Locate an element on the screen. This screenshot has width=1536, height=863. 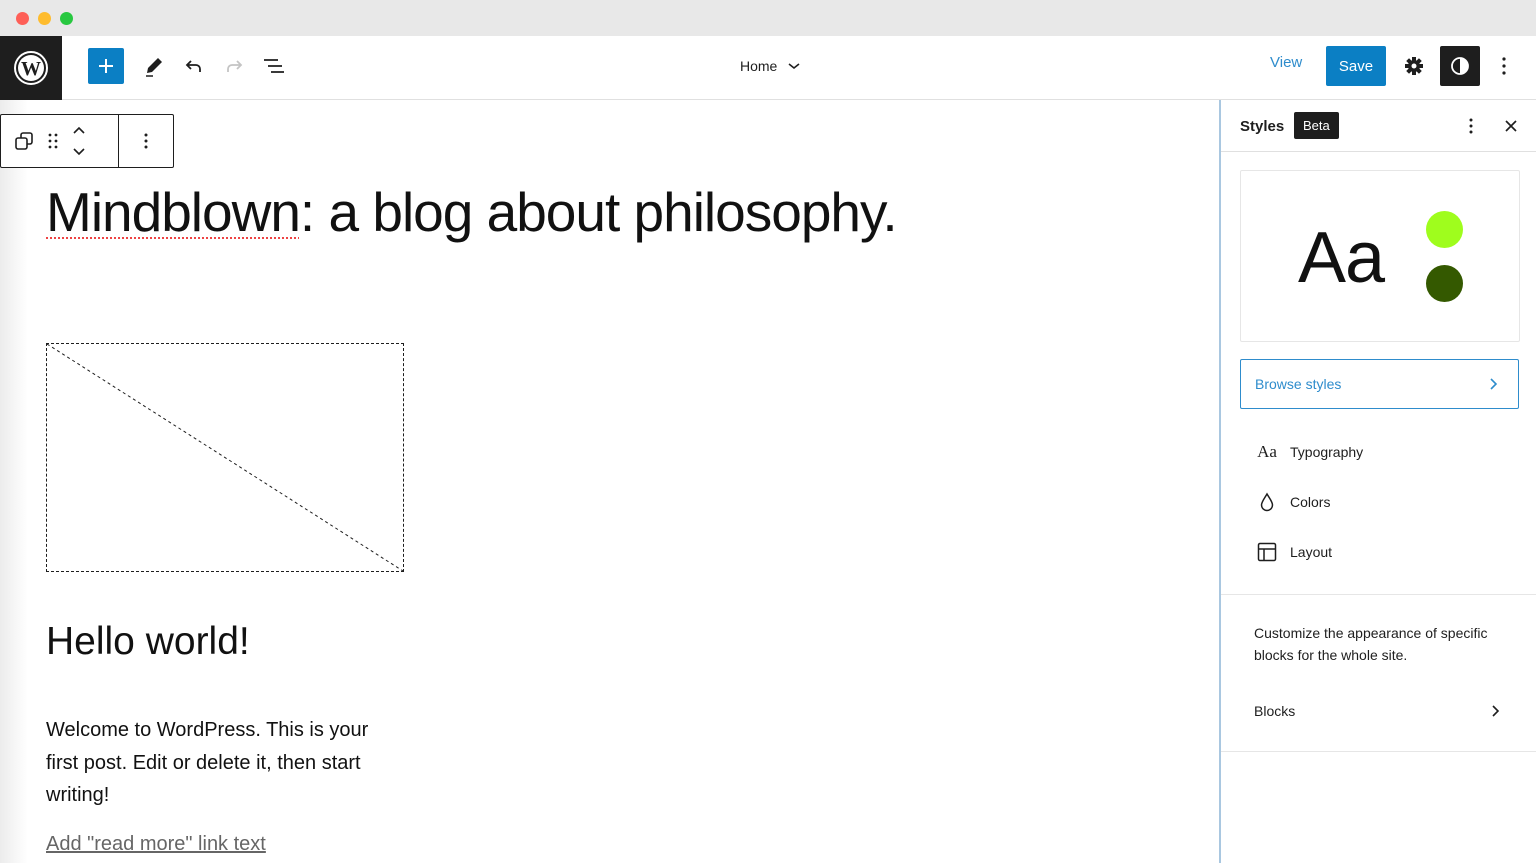
redo-button is located at coordinates (234, 66).